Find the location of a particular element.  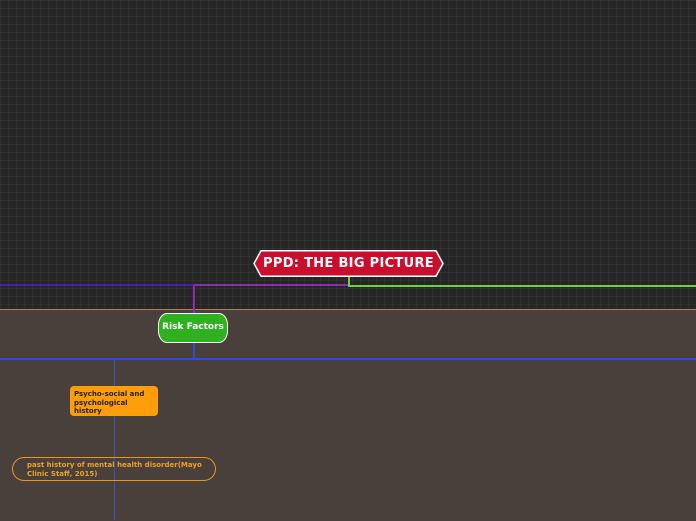

root-node: PPD: THE BIG PICTURE is located at coordinates (348, 263).